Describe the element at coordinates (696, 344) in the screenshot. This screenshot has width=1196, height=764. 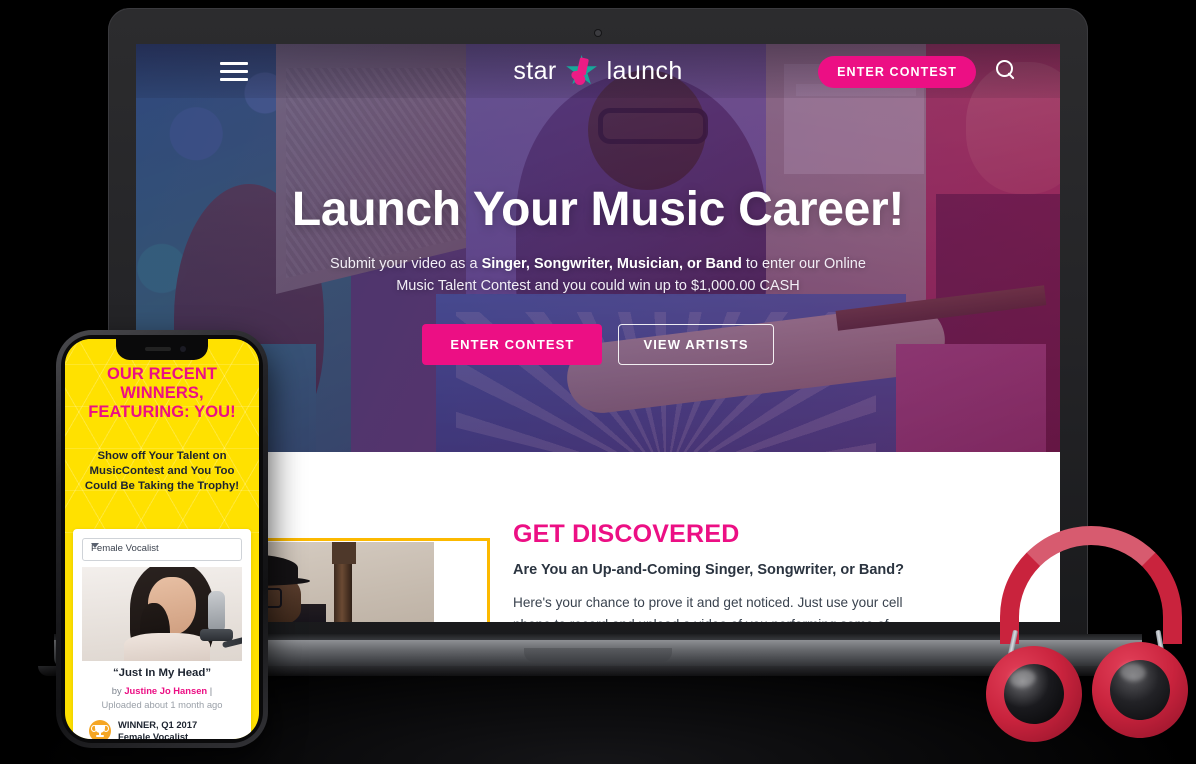
I see `hero-view-artists-button: VIEW ARTISTS` at that location.